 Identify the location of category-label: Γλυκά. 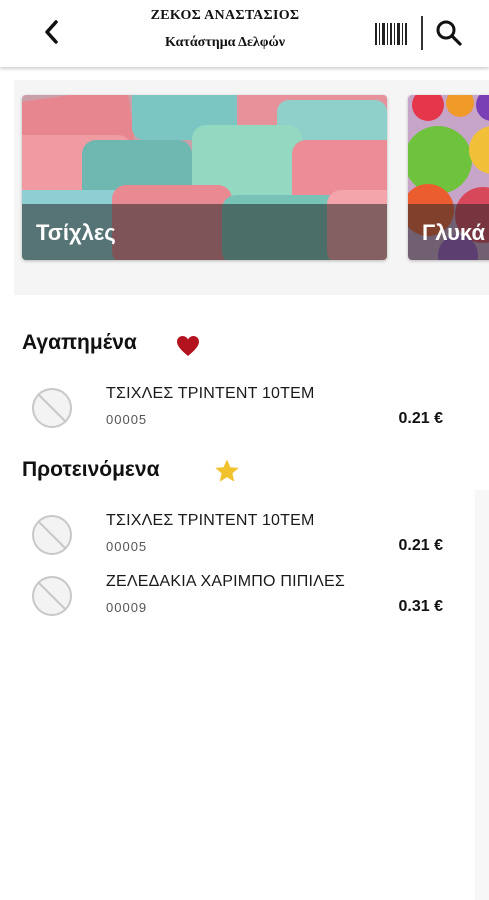
(453, 232).